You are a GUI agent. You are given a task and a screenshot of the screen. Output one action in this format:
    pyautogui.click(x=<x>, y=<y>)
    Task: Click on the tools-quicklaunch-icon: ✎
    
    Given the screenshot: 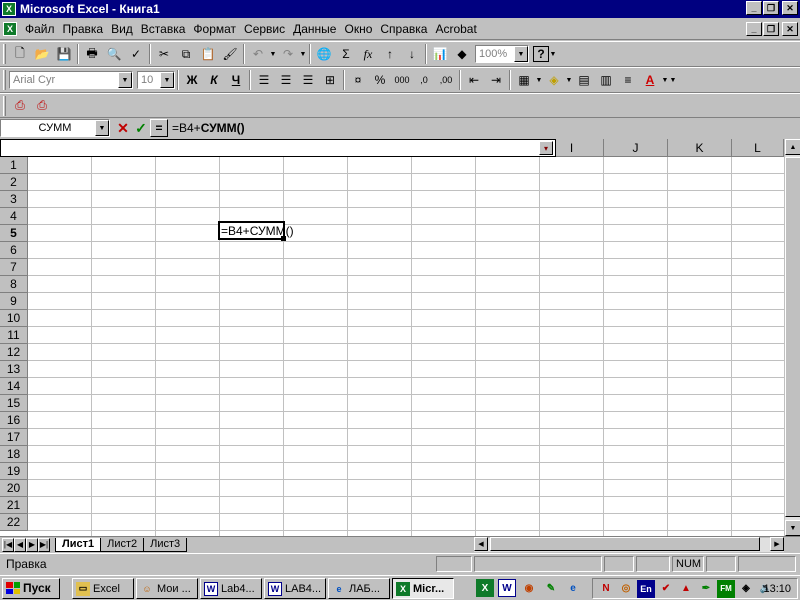 What is the action you would take?
    pyautogui.click(x=551, y=588)
    